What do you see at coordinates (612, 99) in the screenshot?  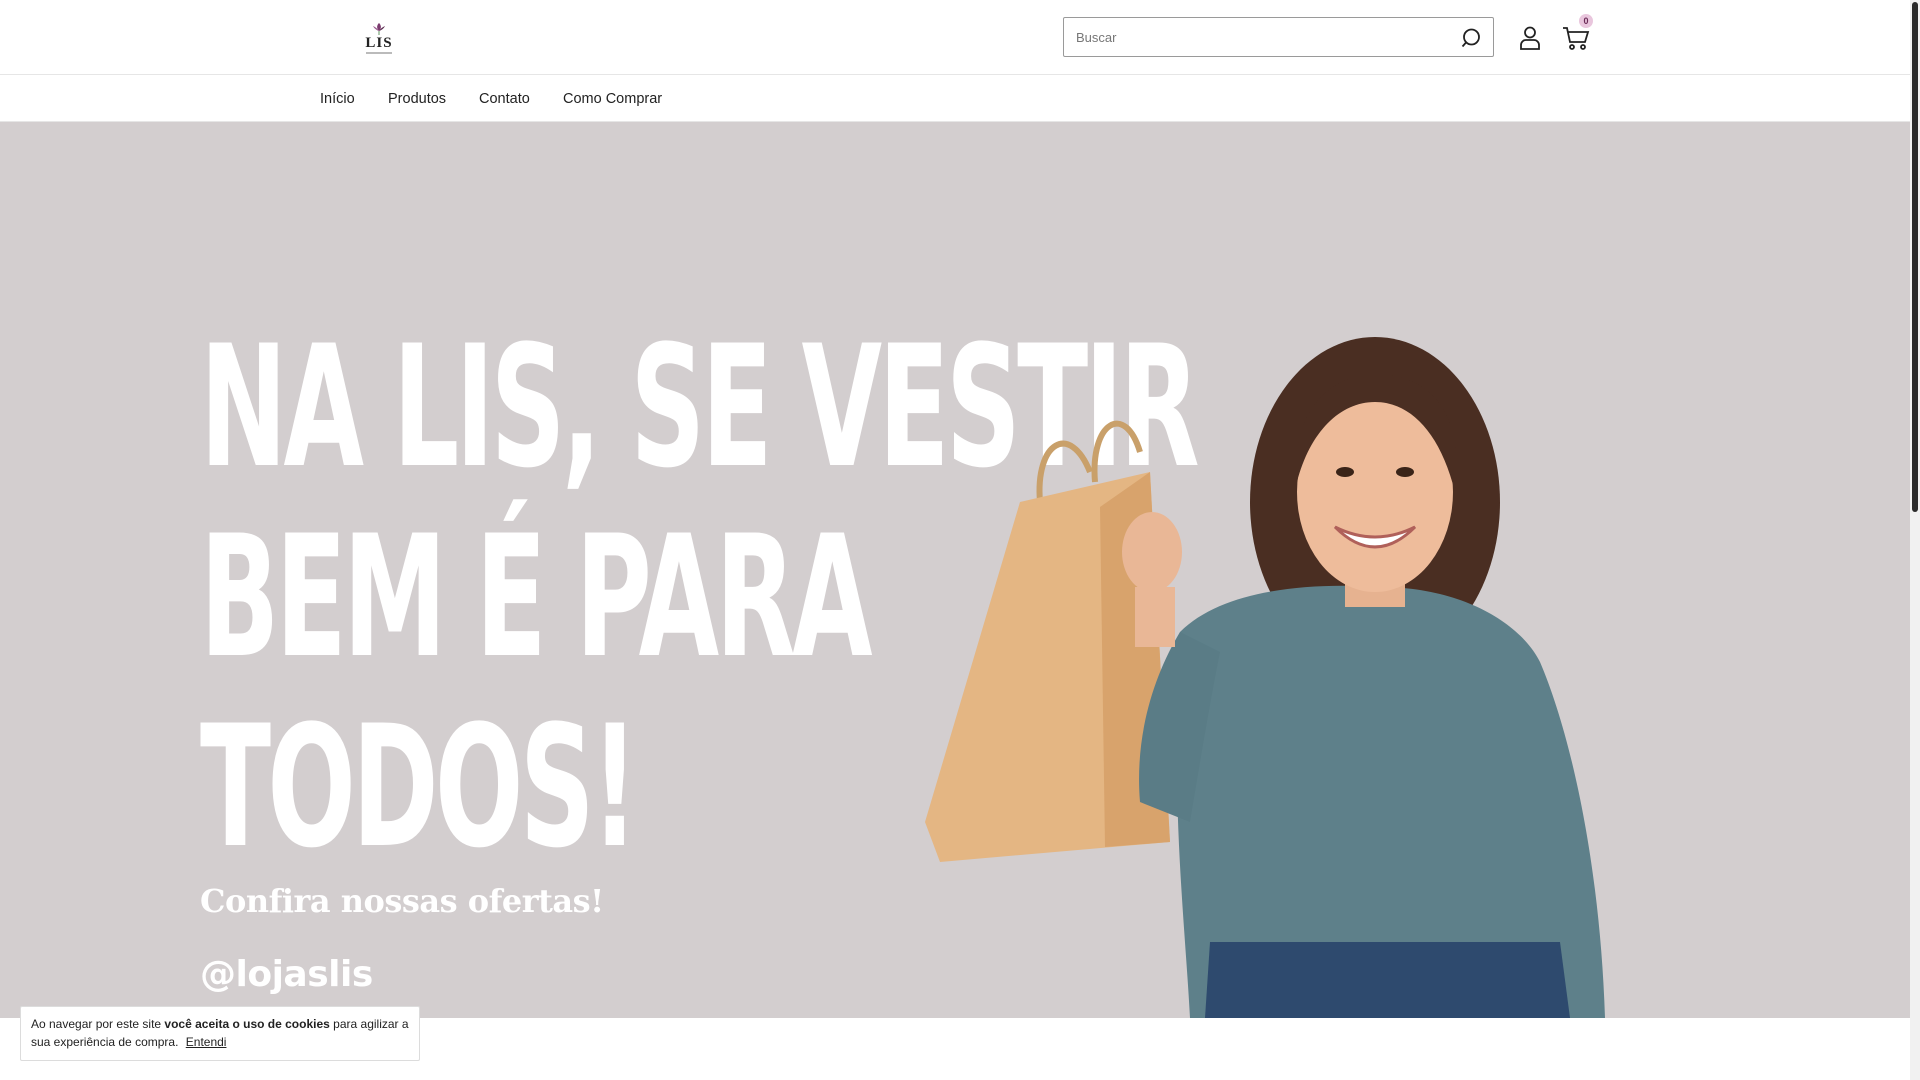 I see `nav-item-como-comprar: Como Comprar` at bounding box center [612, 99].